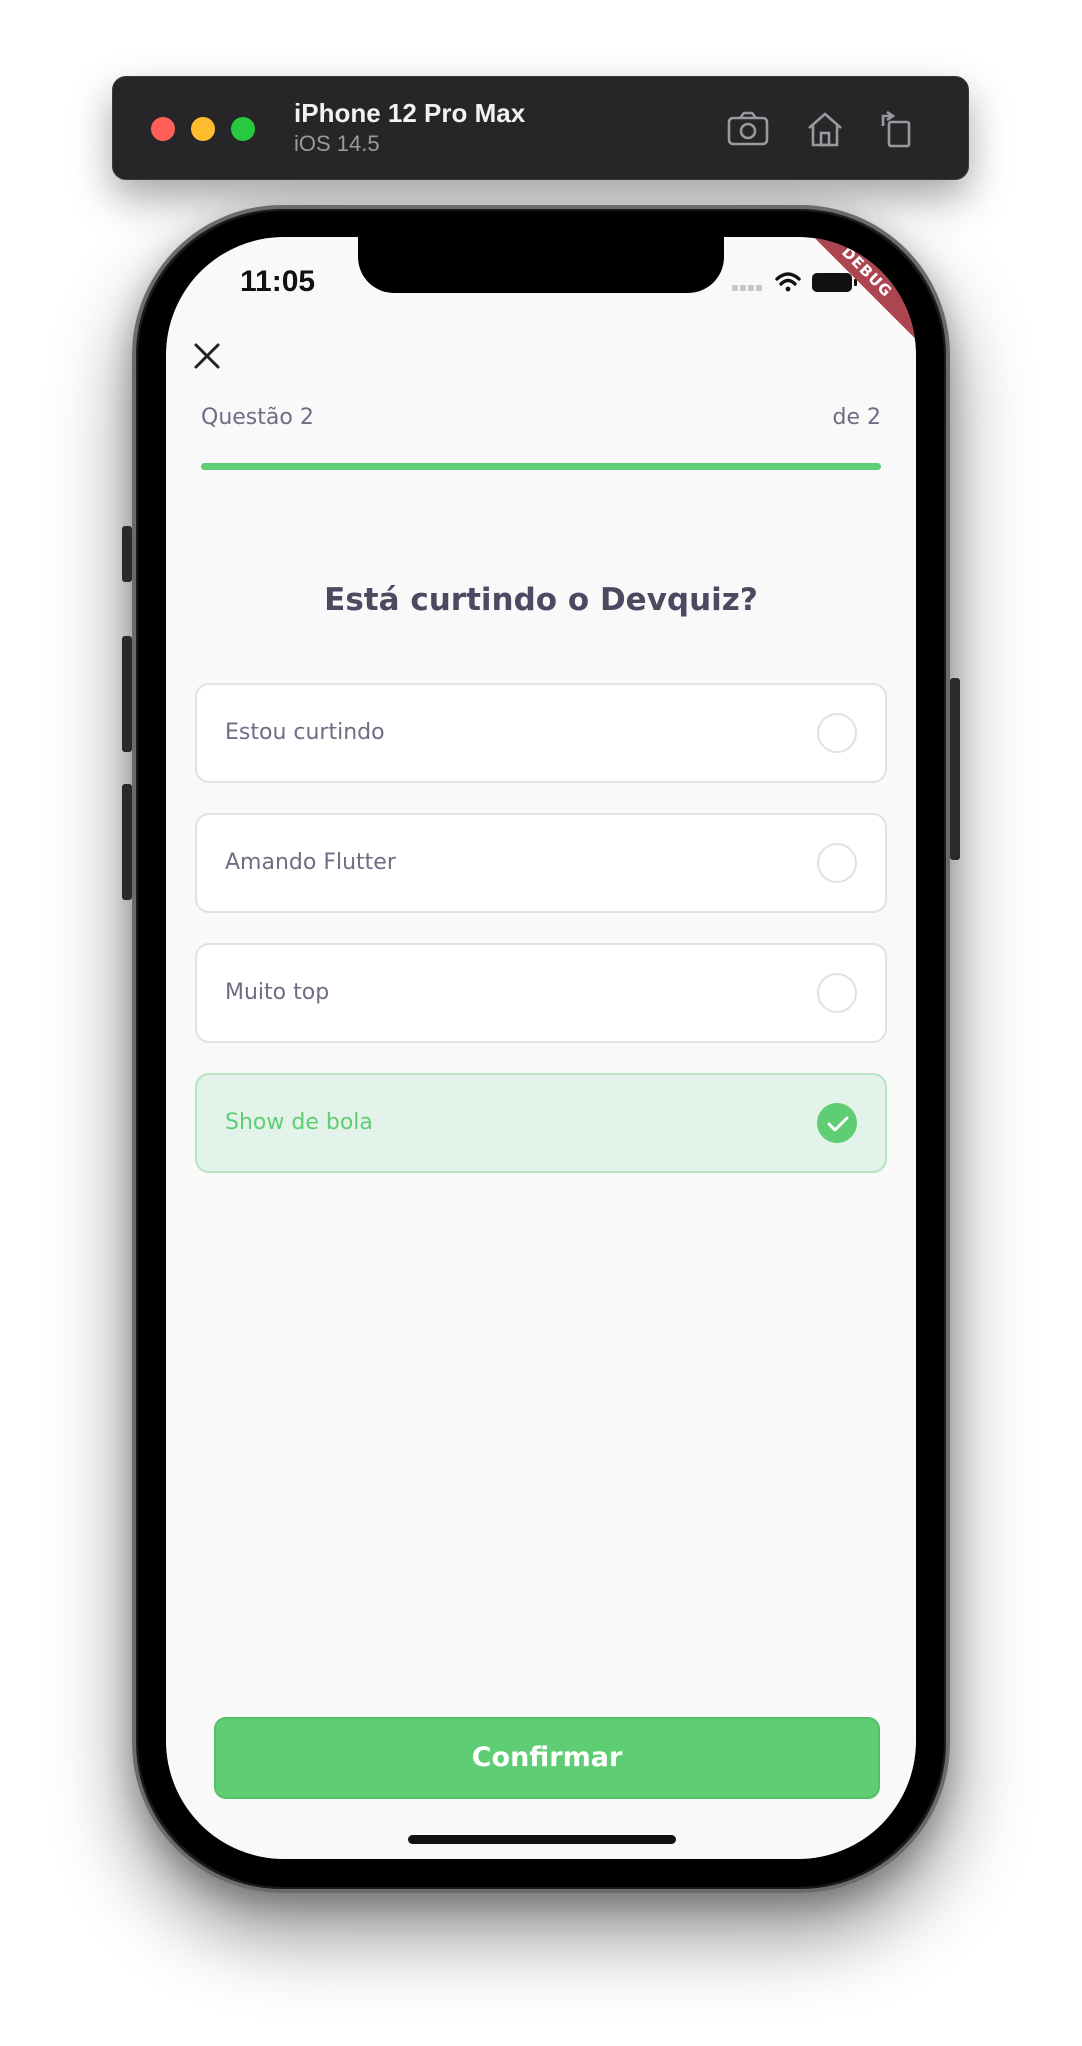 The height and width of the screenshot is (2046, 1082). I want to click on device-name: iPhone 12 Pro Max, so click(410, 113).